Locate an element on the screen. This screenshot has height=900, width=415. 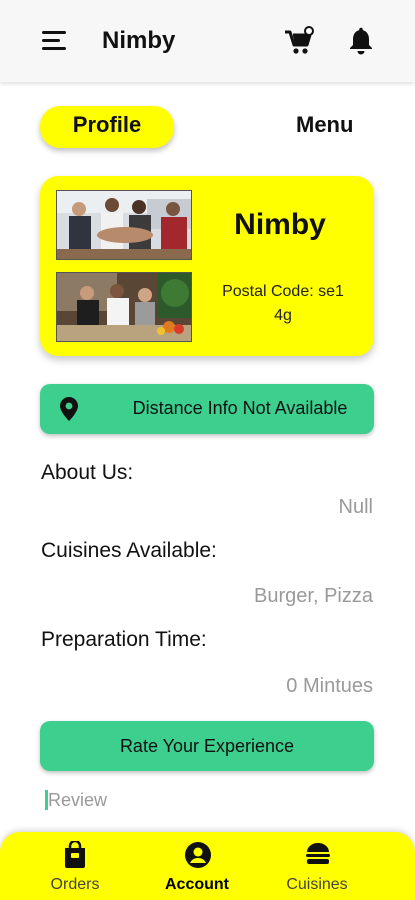
app-bar: Nimby is located at coordinates (207, 41).